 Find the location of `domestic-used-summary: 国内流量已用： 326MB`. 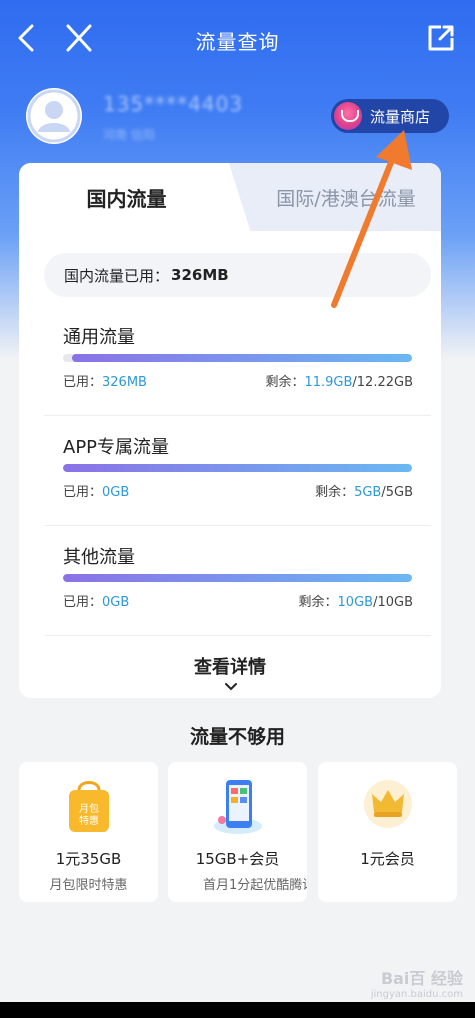

domestic-used-summary: 国内流量已用： 326MB is located at coordinates (237, 275).